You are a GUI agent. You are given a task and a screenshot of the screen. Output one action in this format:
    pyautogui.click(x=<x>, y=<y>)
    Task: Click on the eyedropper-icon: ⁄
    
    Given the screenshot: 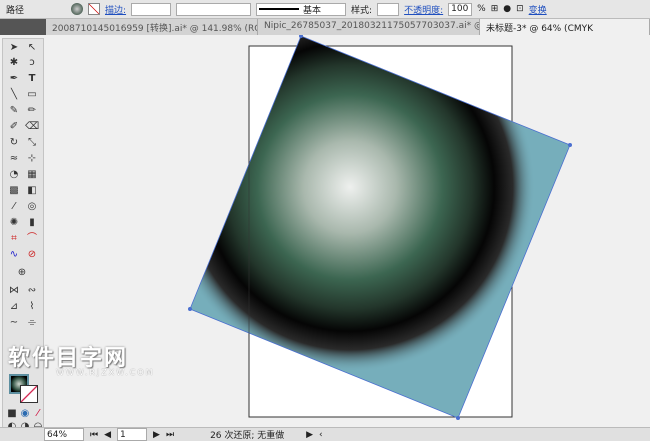 What is the action you would take?
    pyautogui.click(x=14, y=207)
    